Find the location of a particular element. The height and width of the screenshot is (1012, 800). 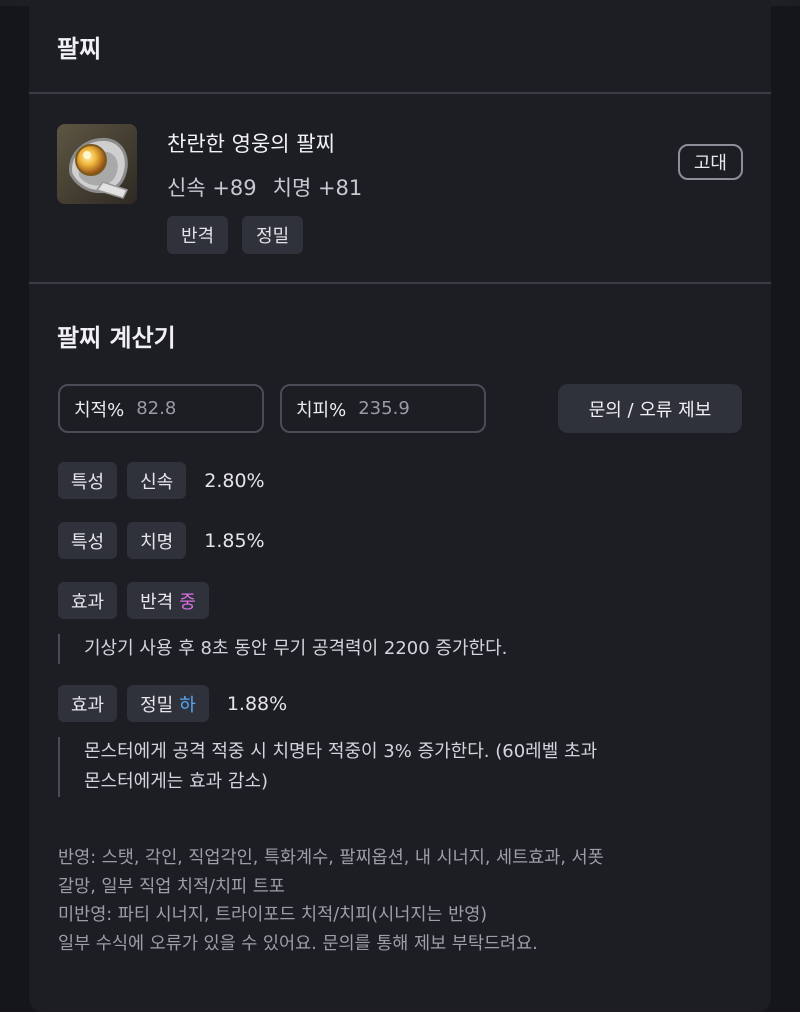

effect-row: 효과 정밀 하 1.88% is located at coordinates (172, 703).